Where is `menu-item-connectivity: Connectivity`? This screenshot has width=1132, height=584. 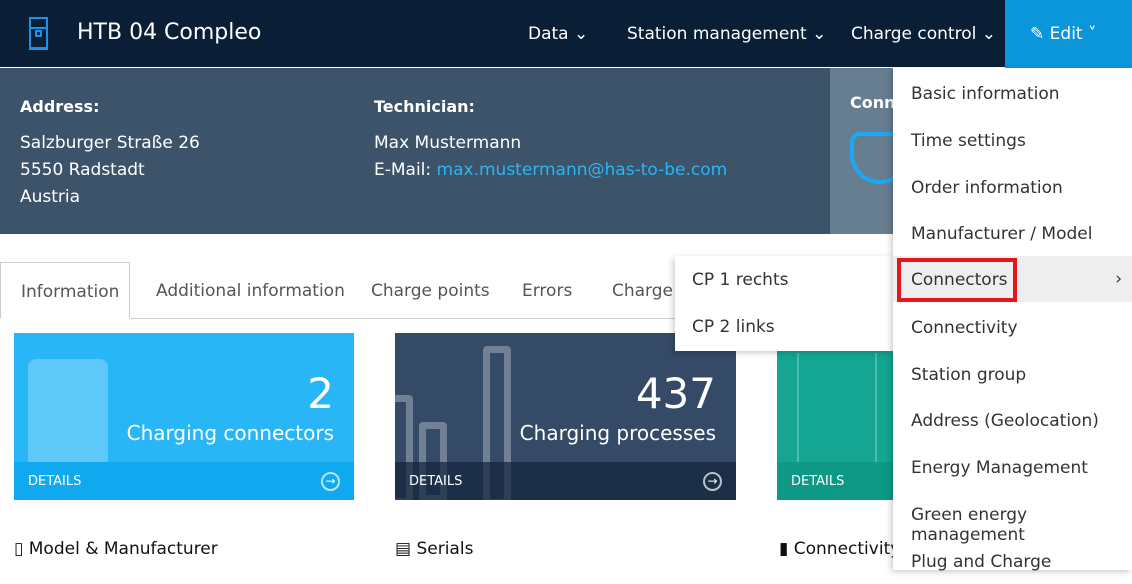
menu-item-connectivity: Connectivity is located at coordinates (1012, 327).